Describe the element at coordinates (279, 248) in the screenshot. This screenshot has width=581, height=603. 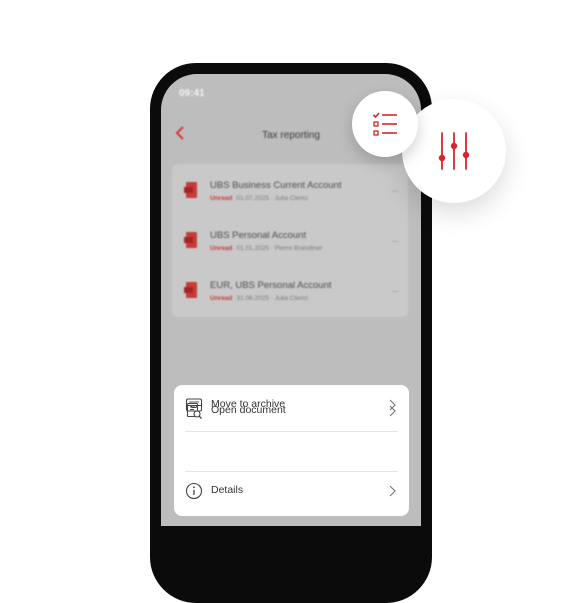
I see `document-date-author: 01.01.2025 · Pierre Brandtner` at that location.